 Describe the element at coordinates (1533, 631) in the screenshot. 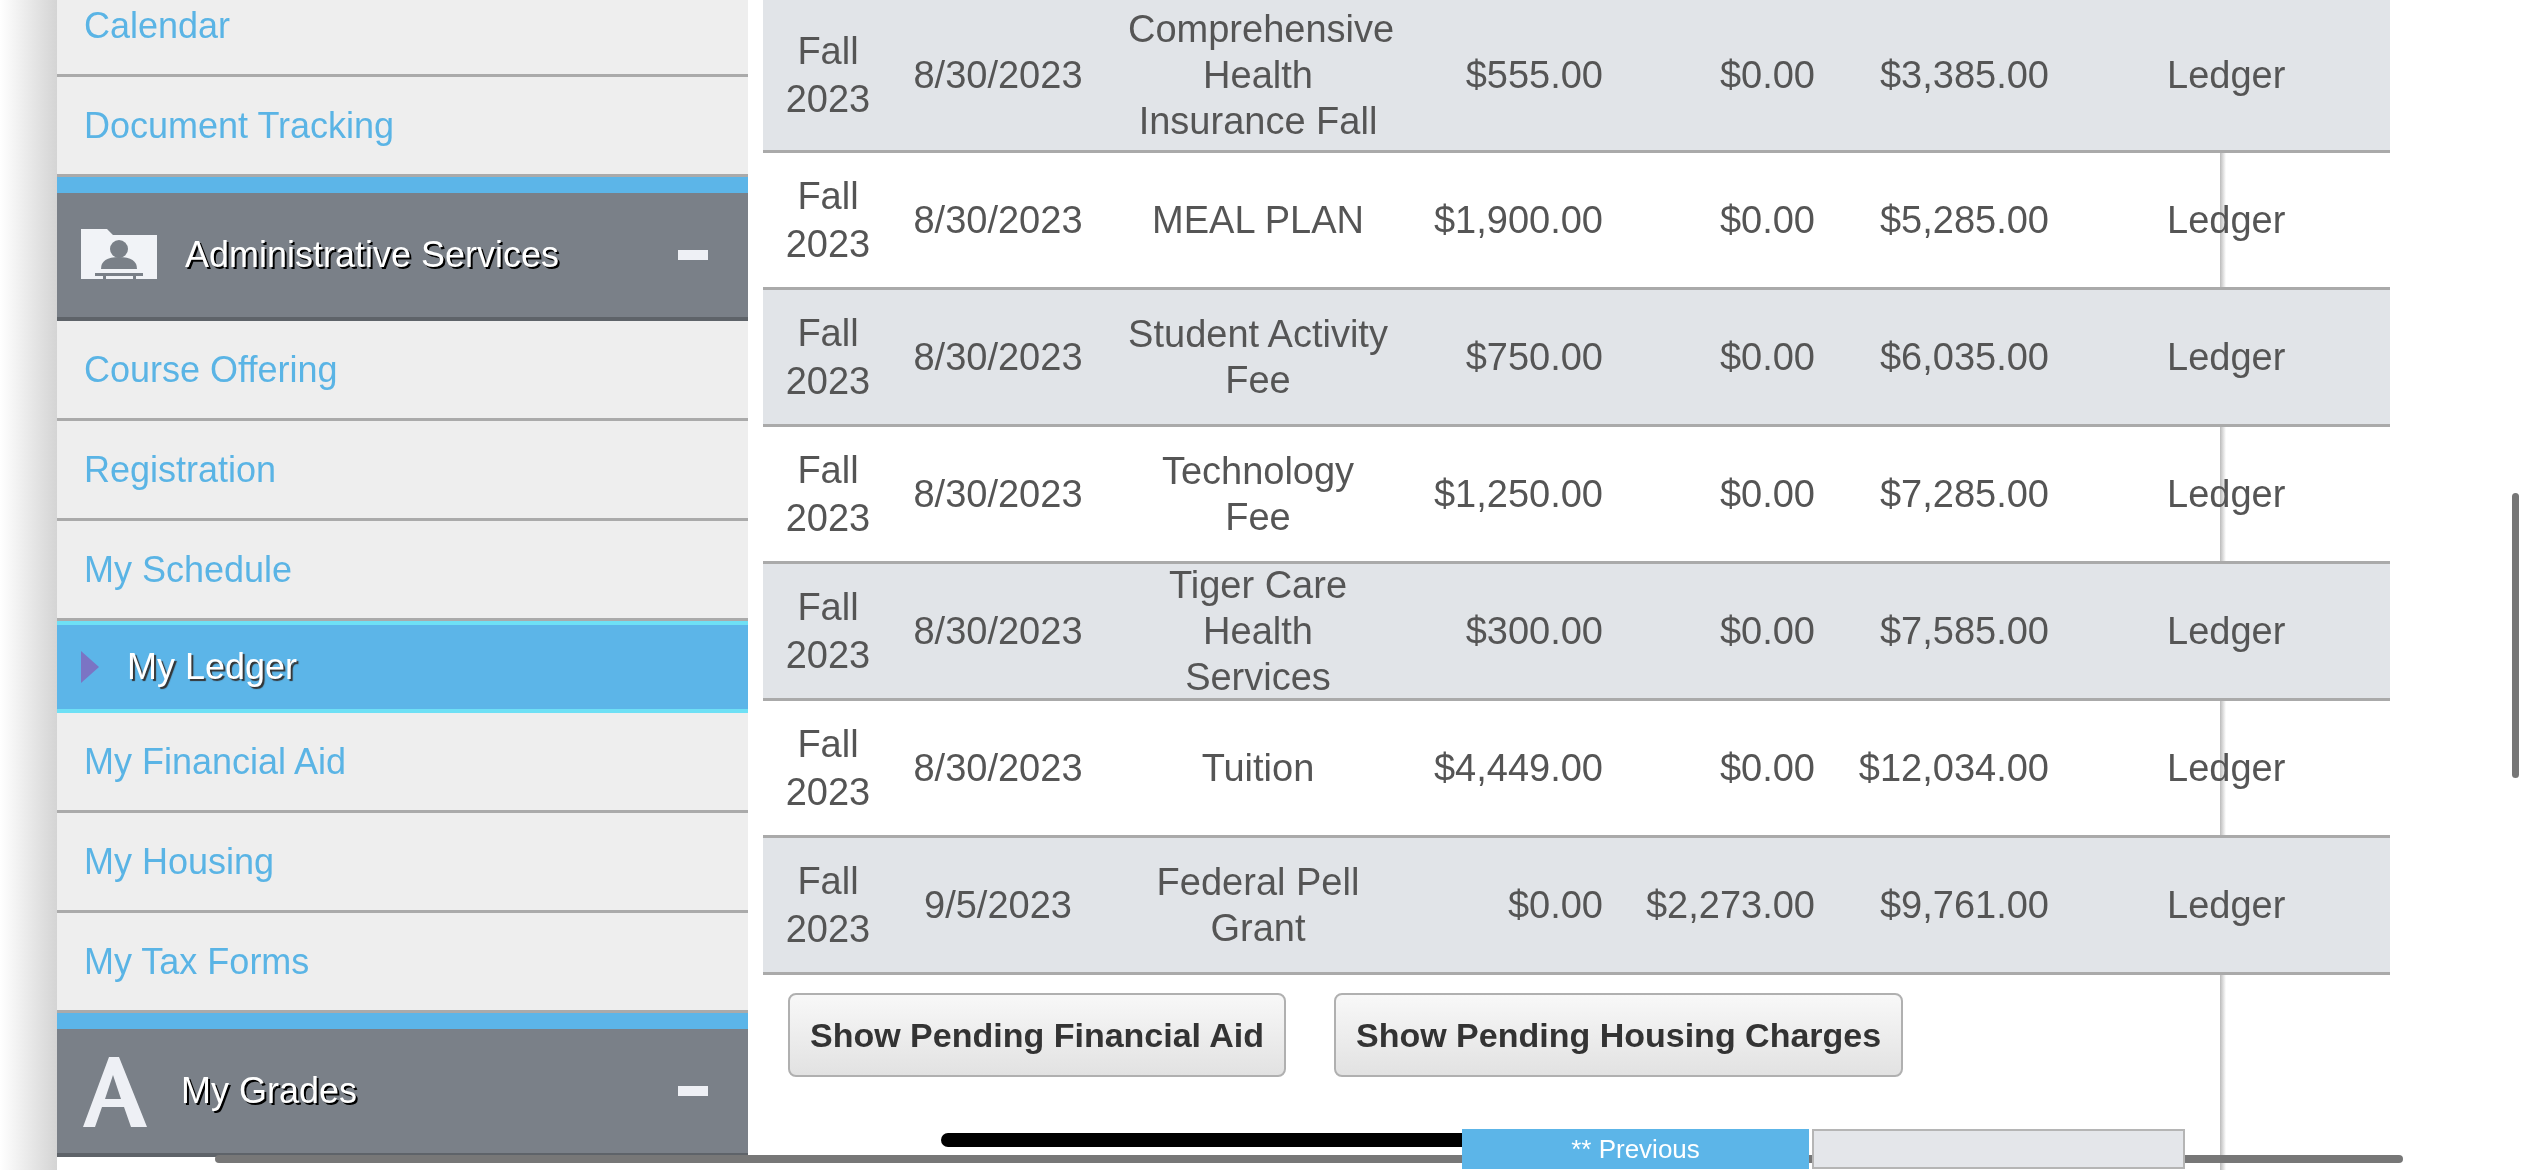

I see `charge-cell-text: $300.00` at that location.